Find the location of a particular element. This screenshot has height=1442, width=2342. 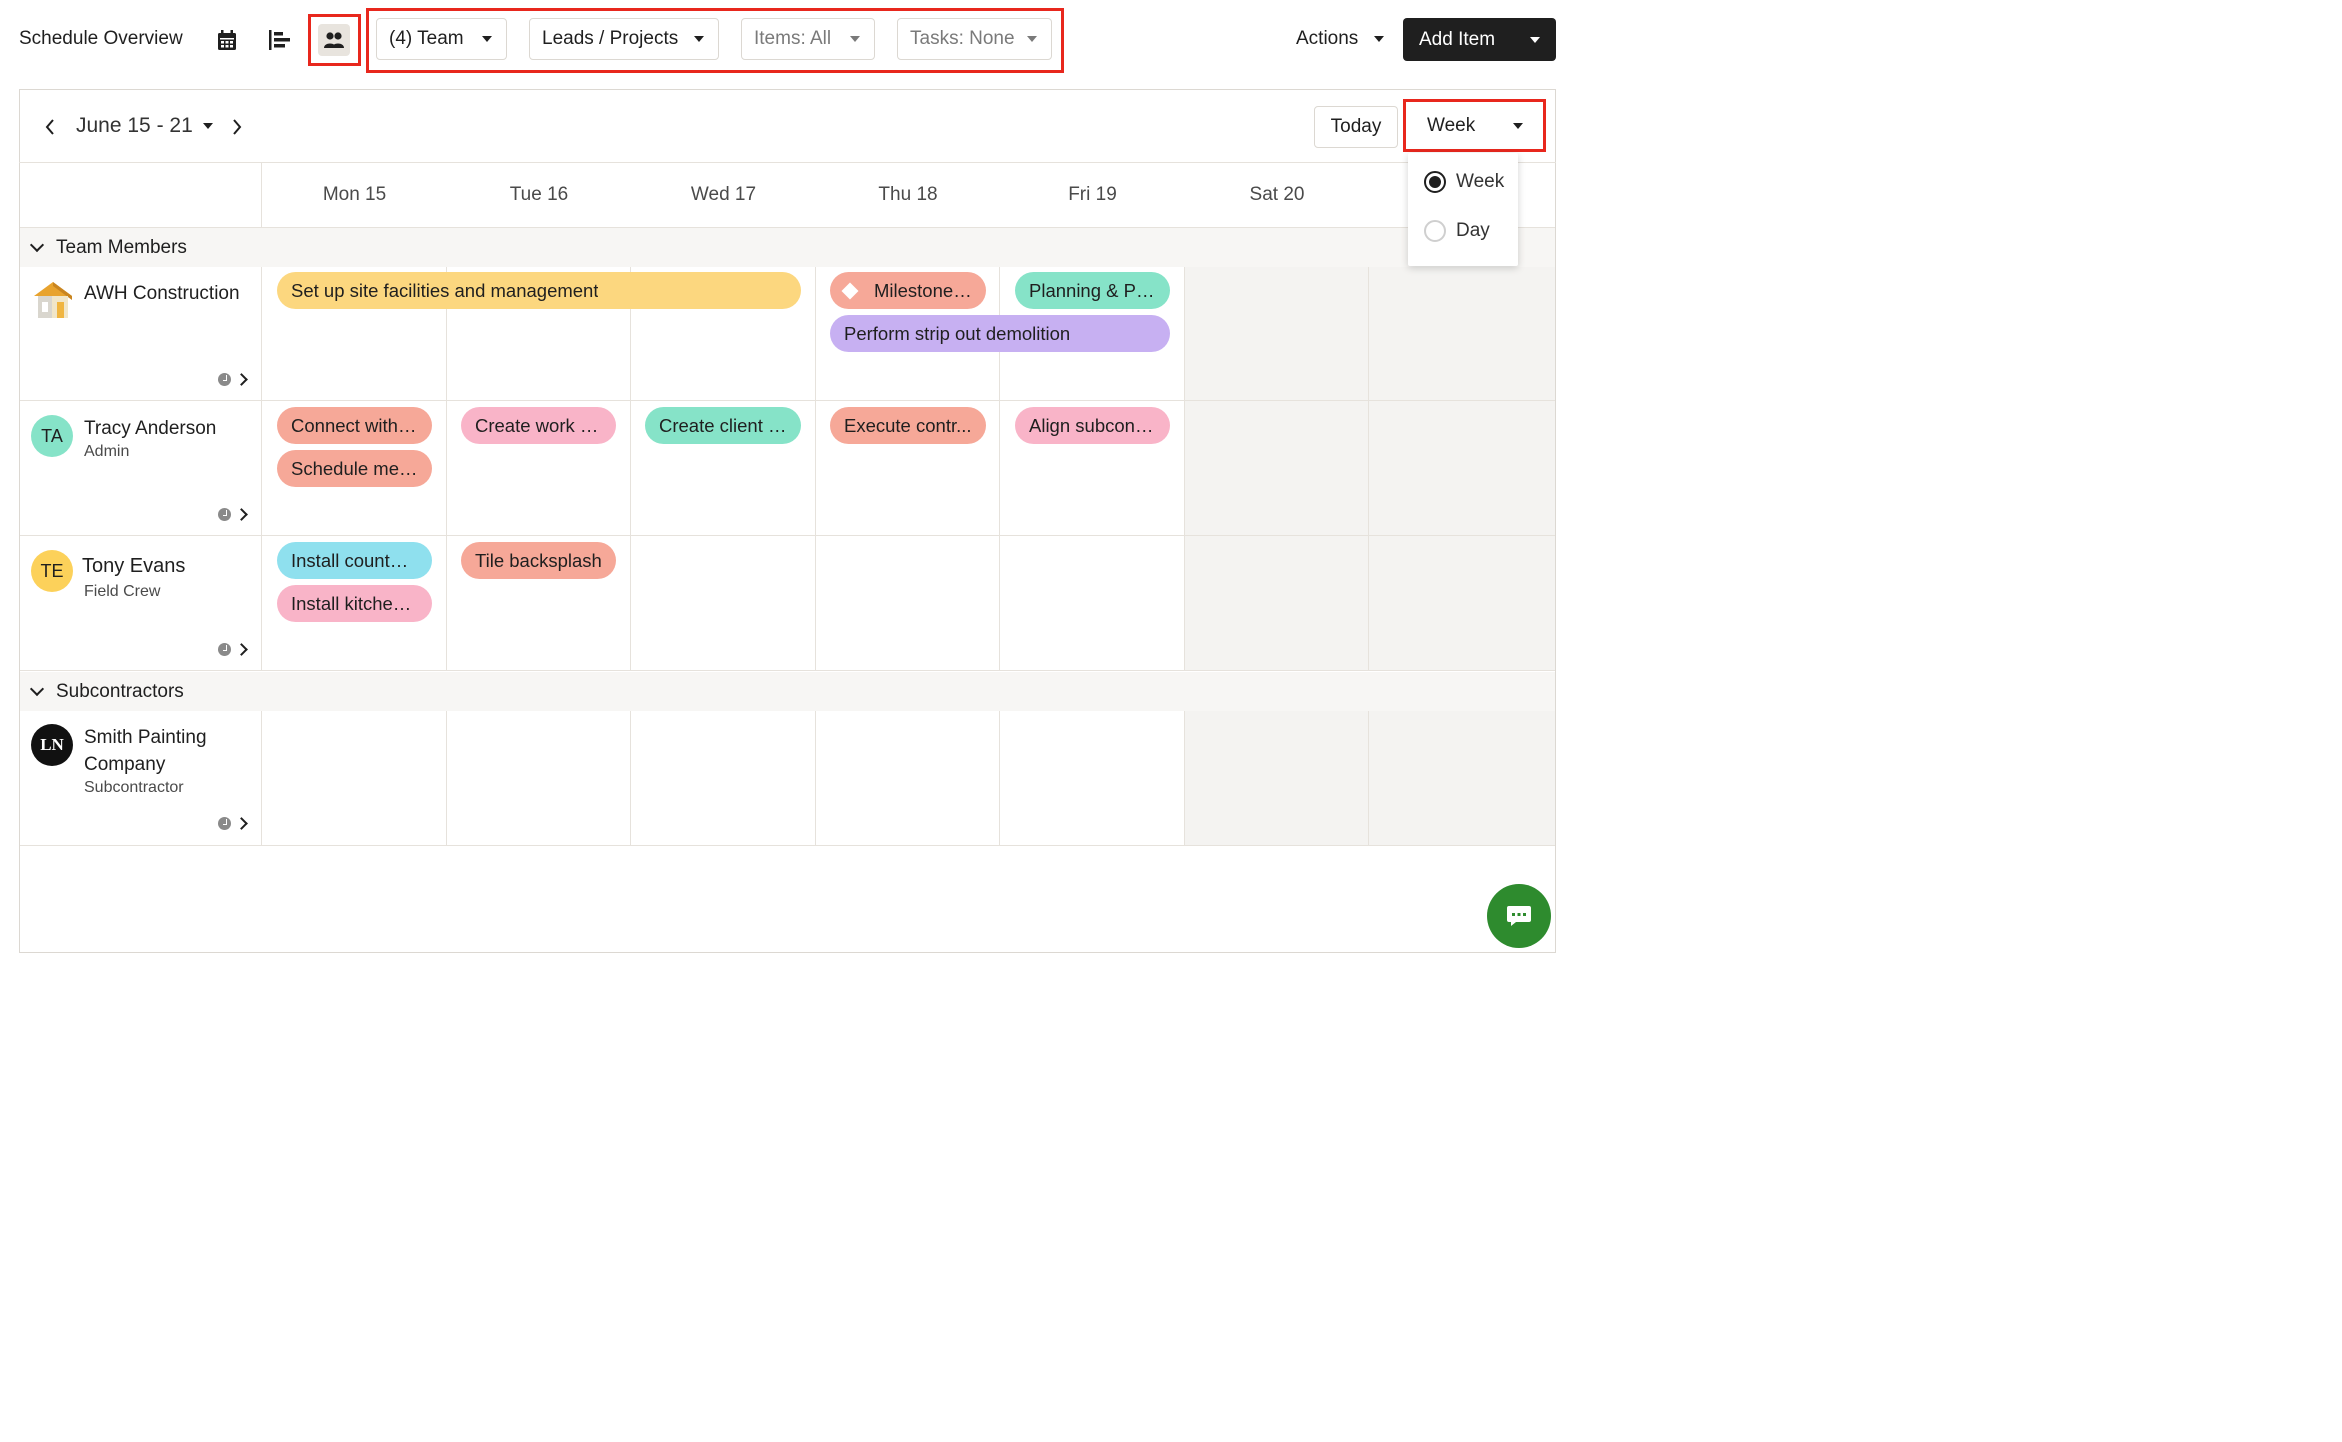

leads-projects-dropdown: Leads / Projects is located at coordinates (624, 39).